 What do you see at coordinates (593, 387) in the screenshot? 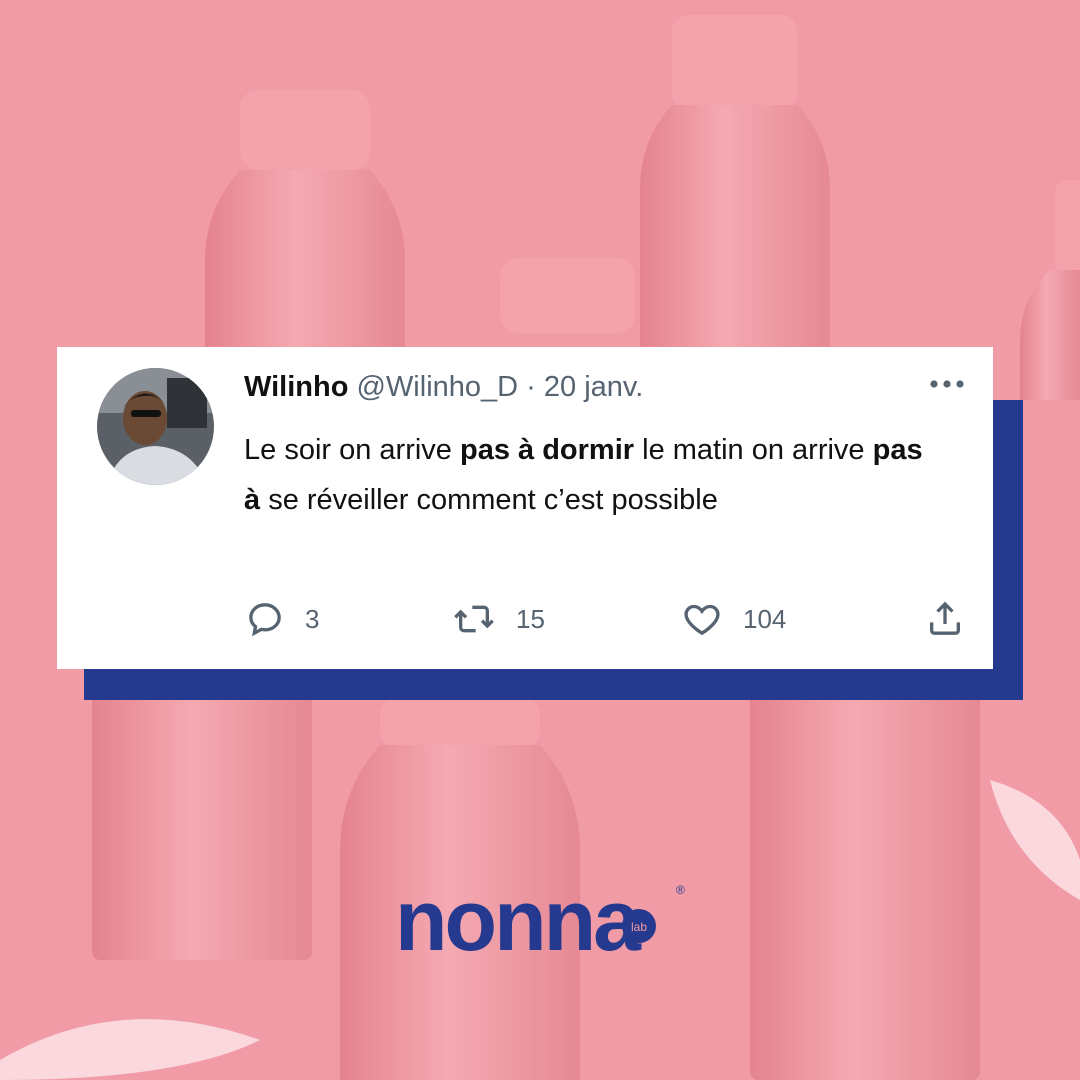
I see `tweet-date: 20 janv.` at bounding box center [593, 387].